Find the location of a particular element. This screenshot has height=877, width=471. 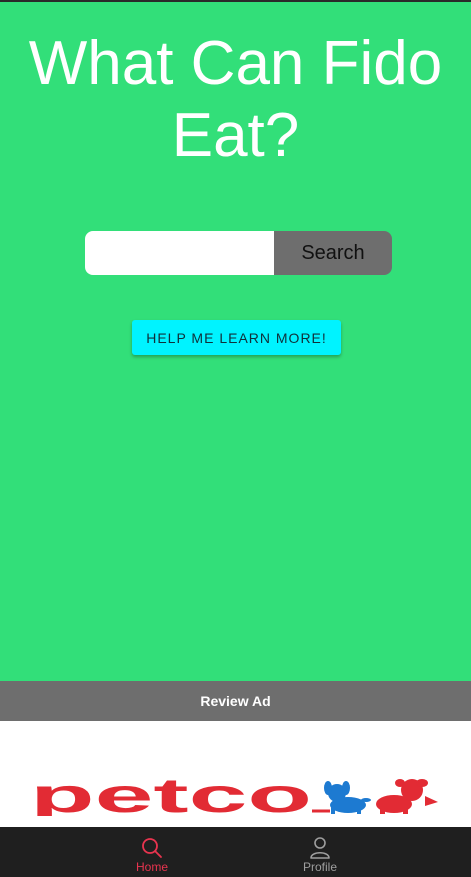

search-bar: Search is located at coordinates (238, 253).